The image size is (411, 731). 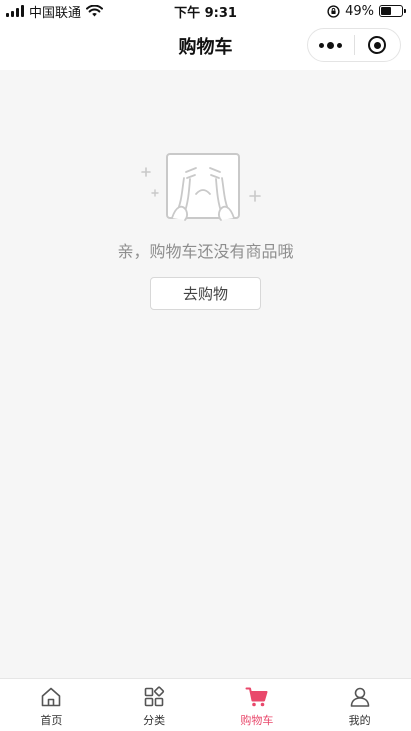 I want to click on tab-cart: 购物车, so click(x=257, y=705).